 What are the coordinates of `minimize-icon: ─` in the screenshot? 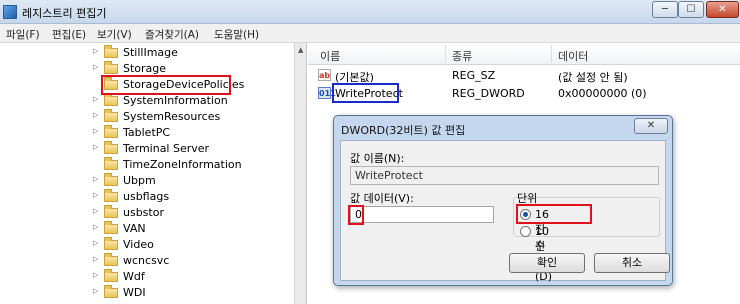 It's located at (665, 9).